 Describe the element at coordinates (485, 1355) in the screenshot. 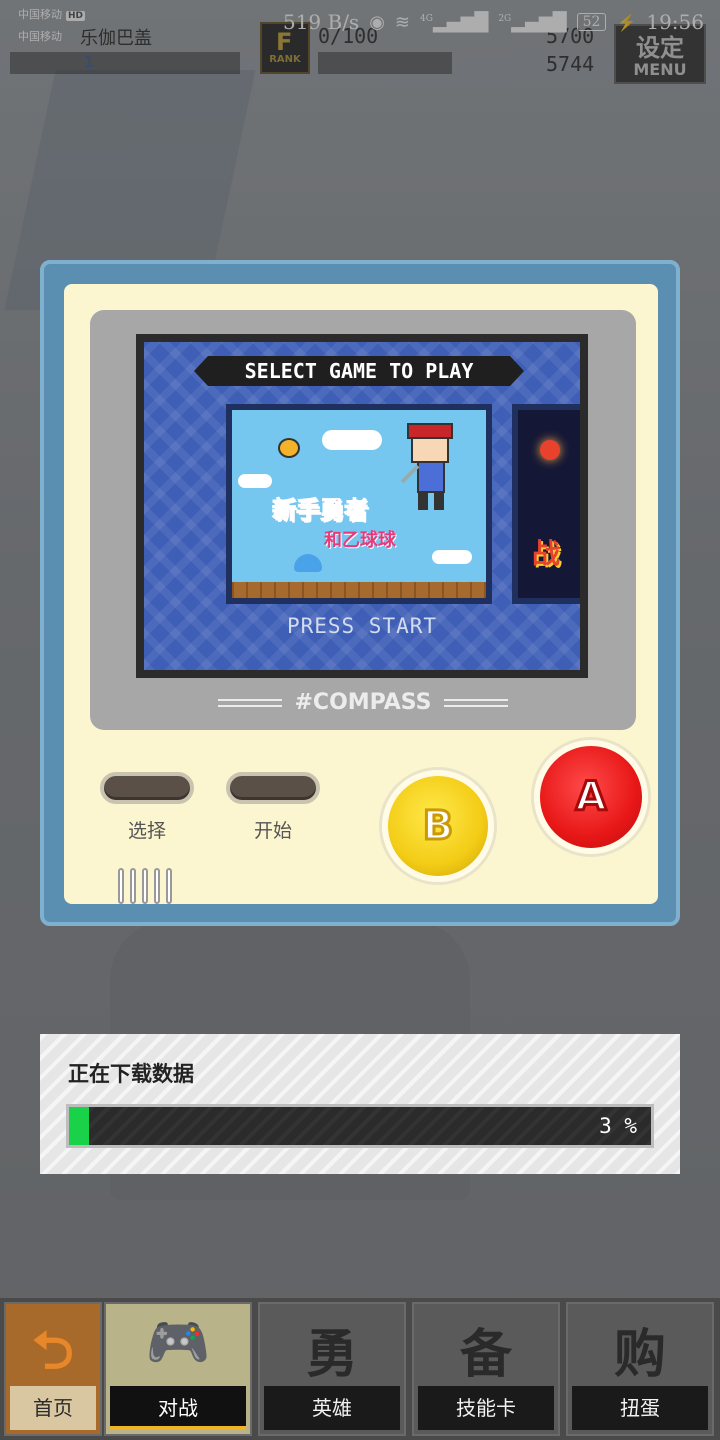

I see `card-icon: 备` at that location.